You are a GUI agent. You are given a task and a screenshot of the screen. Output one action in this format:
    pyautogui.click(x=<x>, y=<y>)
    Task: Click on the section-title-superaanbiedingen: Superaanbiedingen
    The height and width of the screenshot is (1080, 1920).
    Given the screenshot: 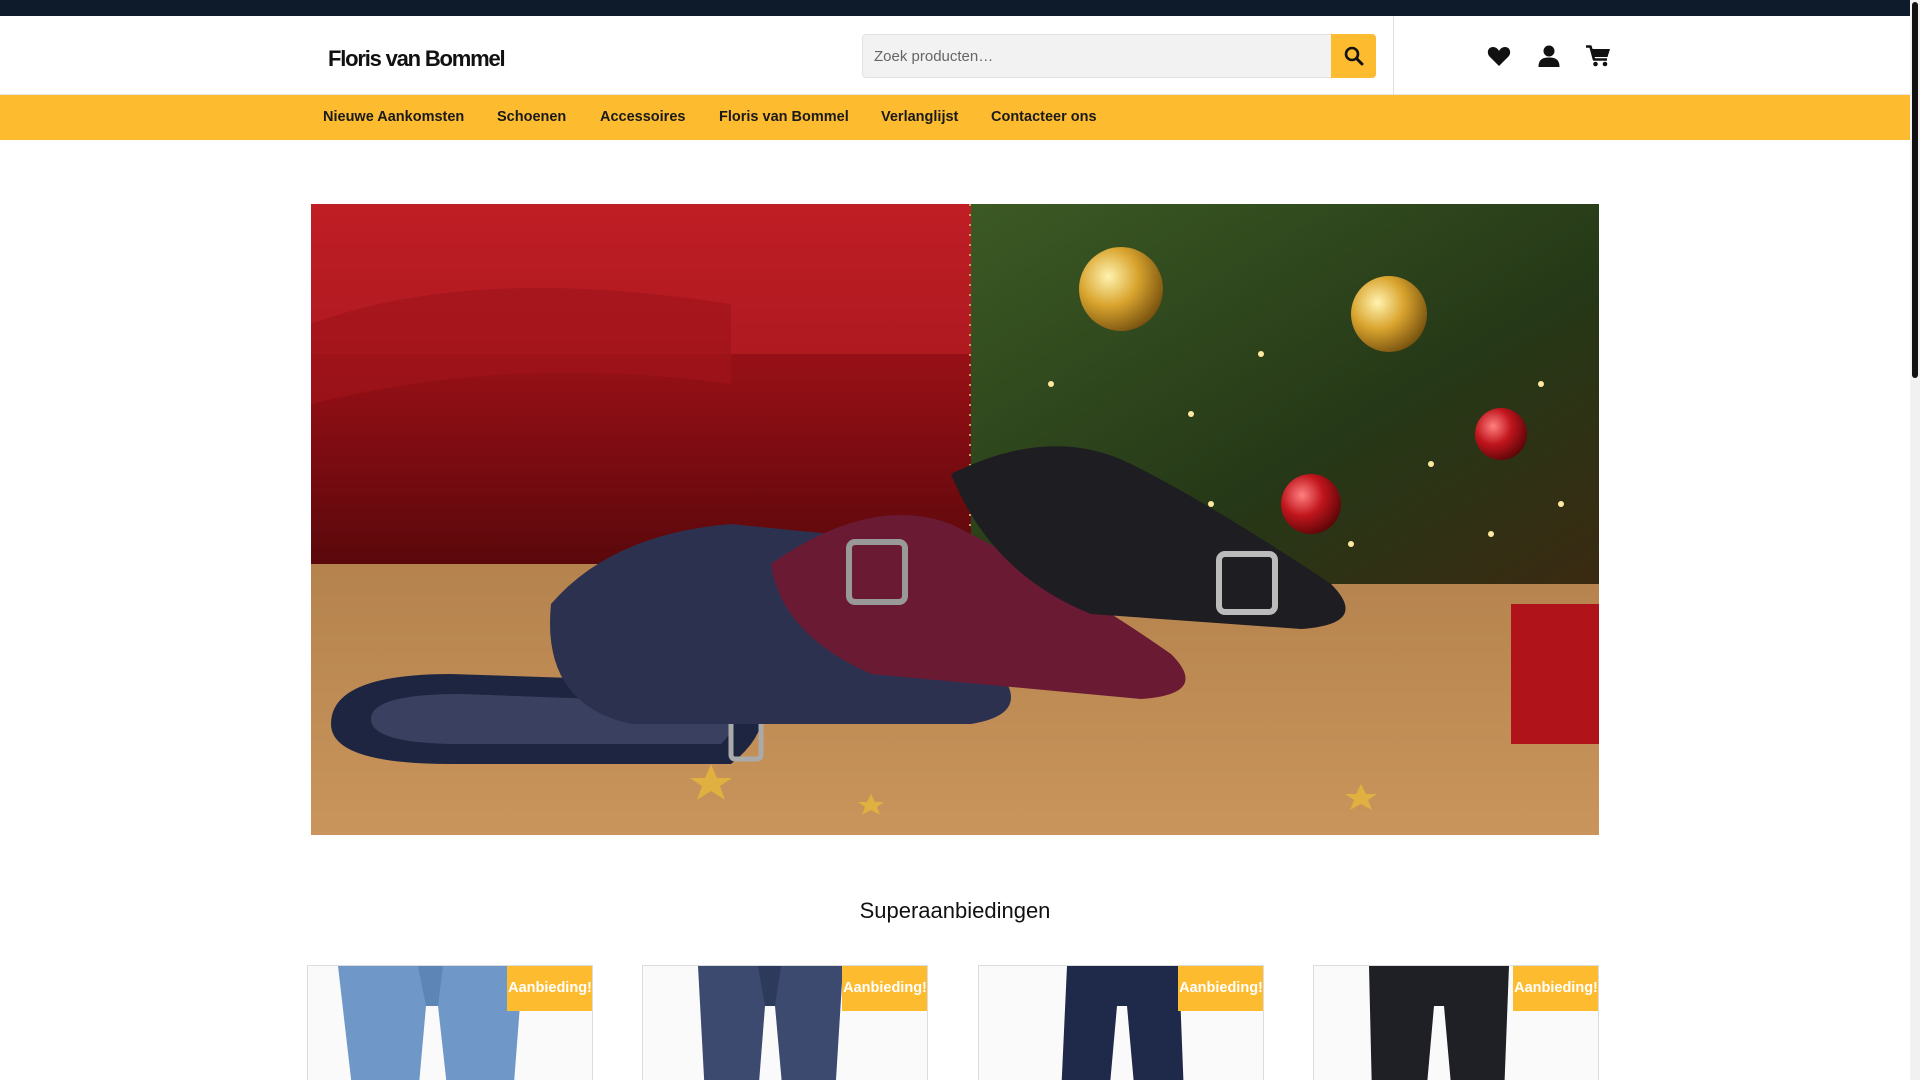 What is the action you would take?
    pyautogui.click(x=955, y=910)
    